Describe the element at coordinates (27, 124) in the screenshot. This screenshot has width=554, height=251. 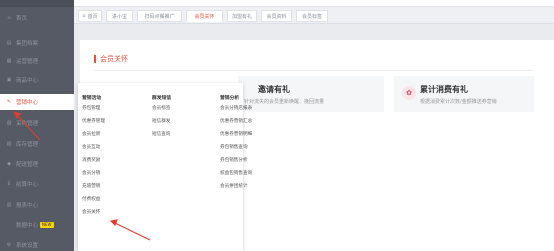
I see `sidebar-item-label: 采购管理` at that location.